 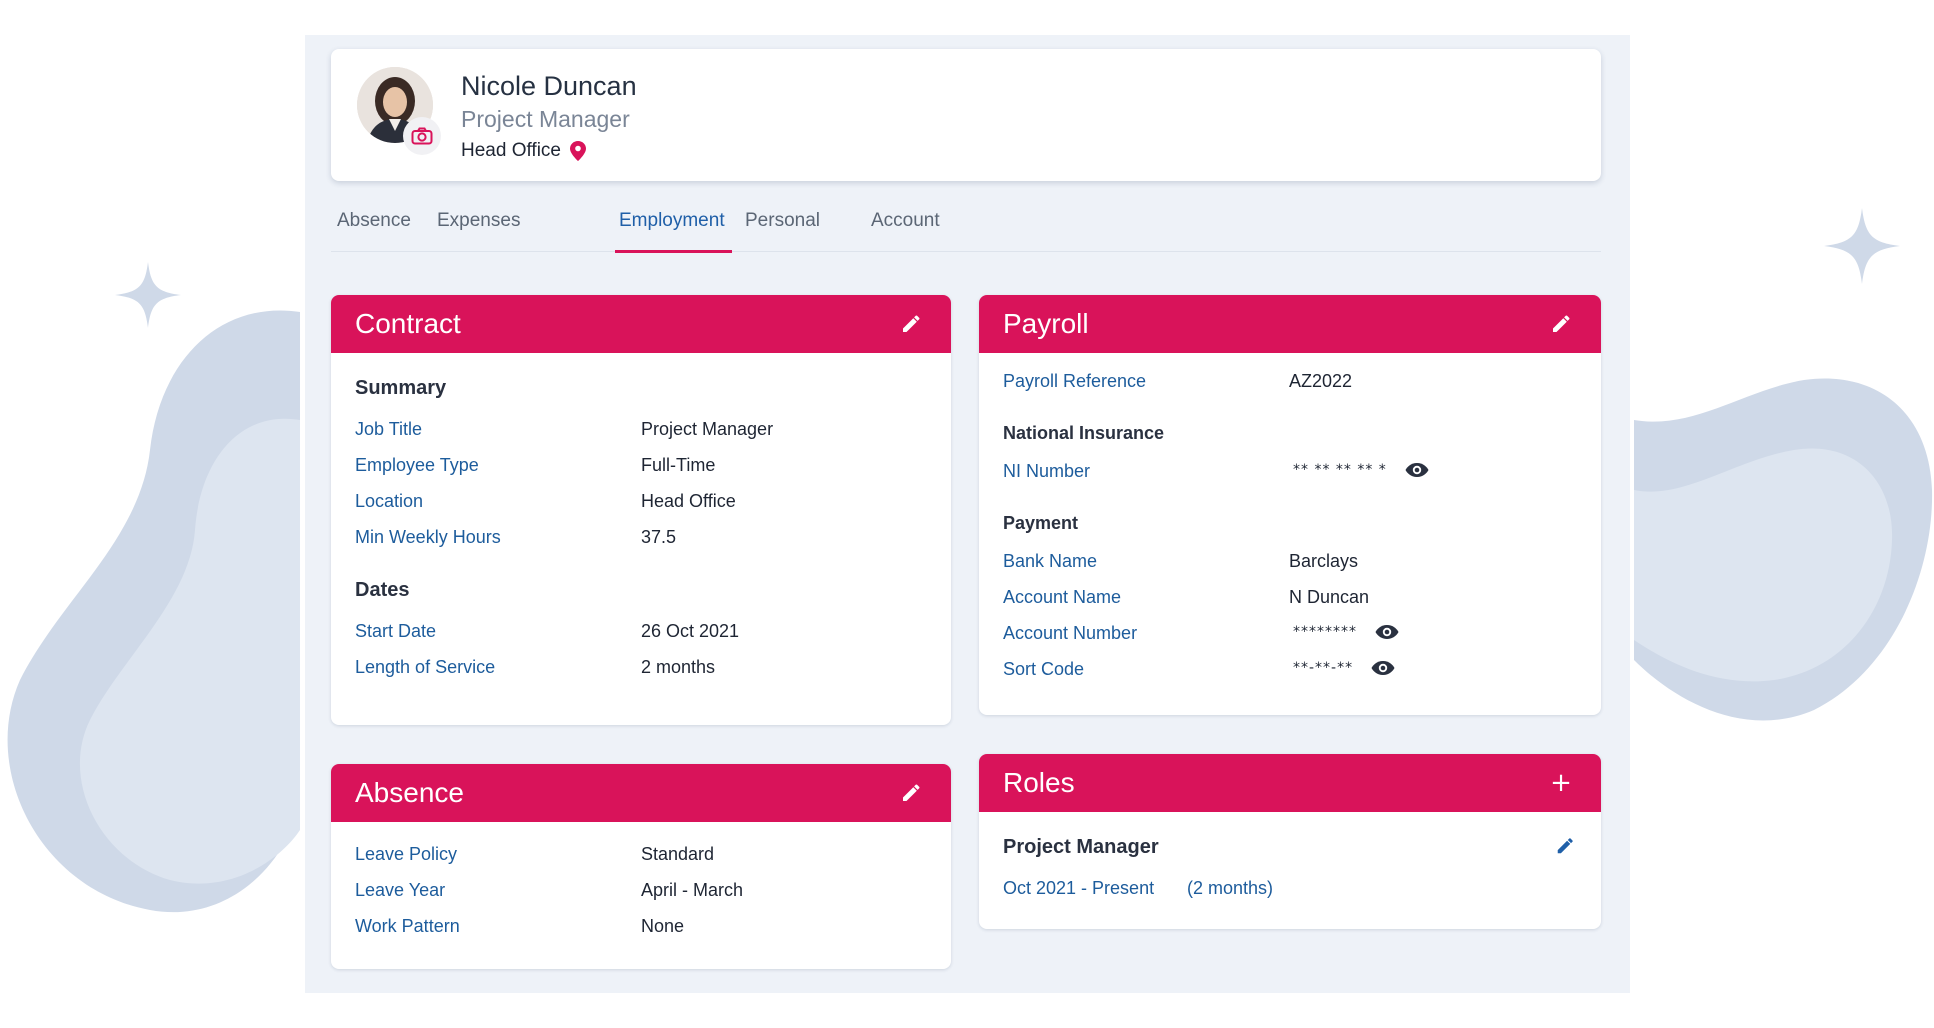 What do you see at coordinates (690, 631) in the screenshot?
I see `start-date-value: 26 Oct 2021` at bounding box center [690, 631].